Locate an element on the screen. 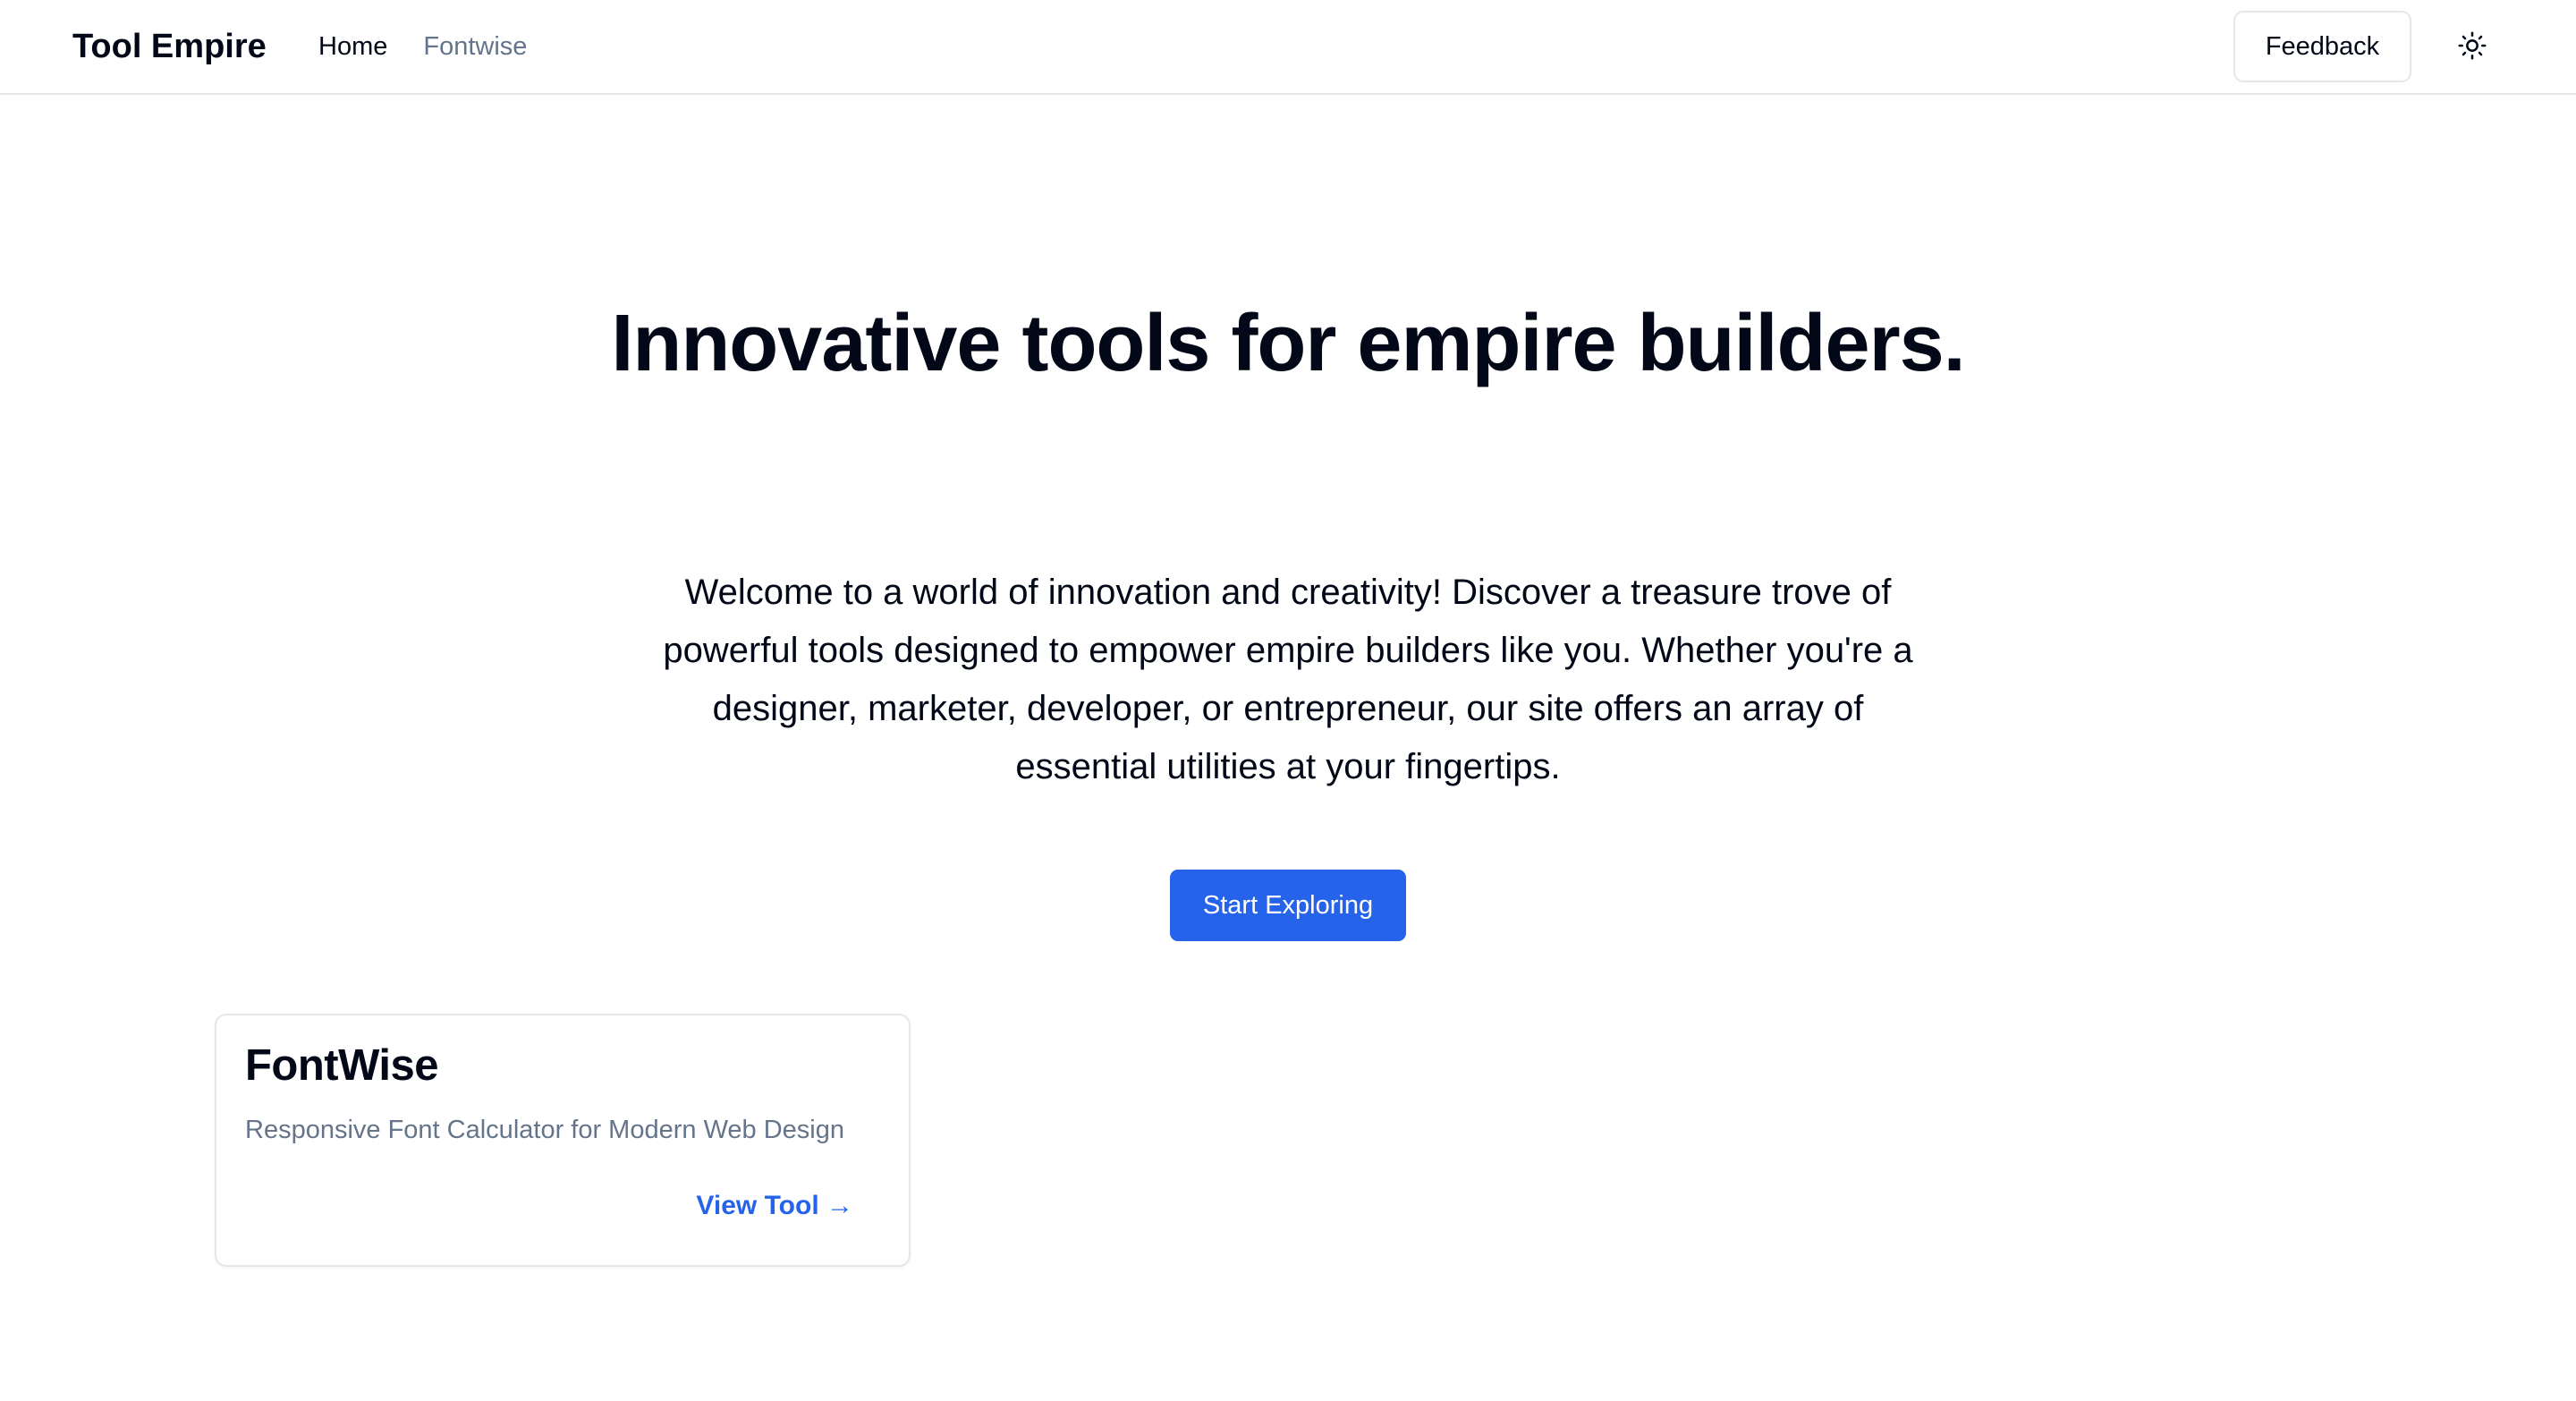 Image resolution: width=2576 pixels, height=1401 pixels. theme-toggle-button is located at coordinates (2472, 46).